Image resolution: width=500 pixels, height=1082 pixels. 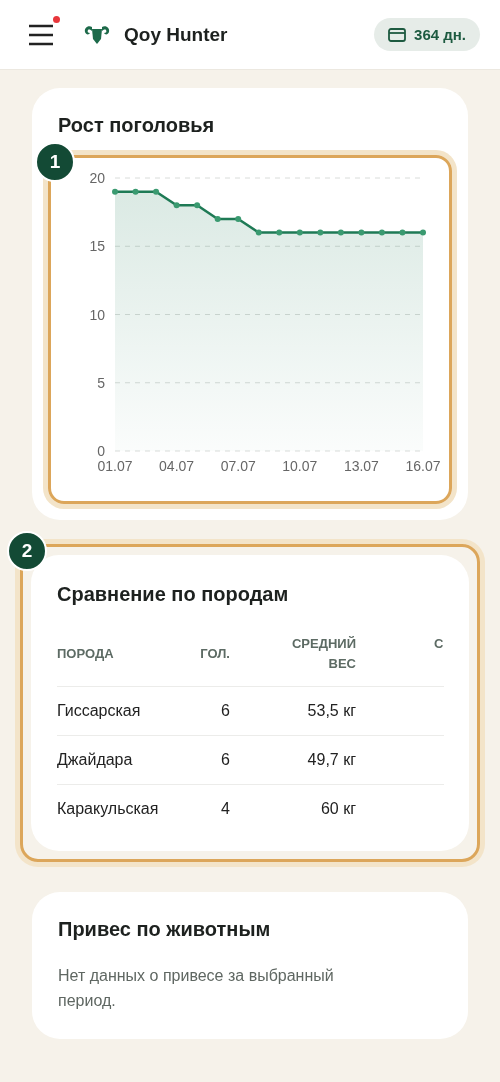 What do you see at coordinates (177, 466) in the screenshot?
I see `axis-label: 04.07` at bounding box center [177, 466].